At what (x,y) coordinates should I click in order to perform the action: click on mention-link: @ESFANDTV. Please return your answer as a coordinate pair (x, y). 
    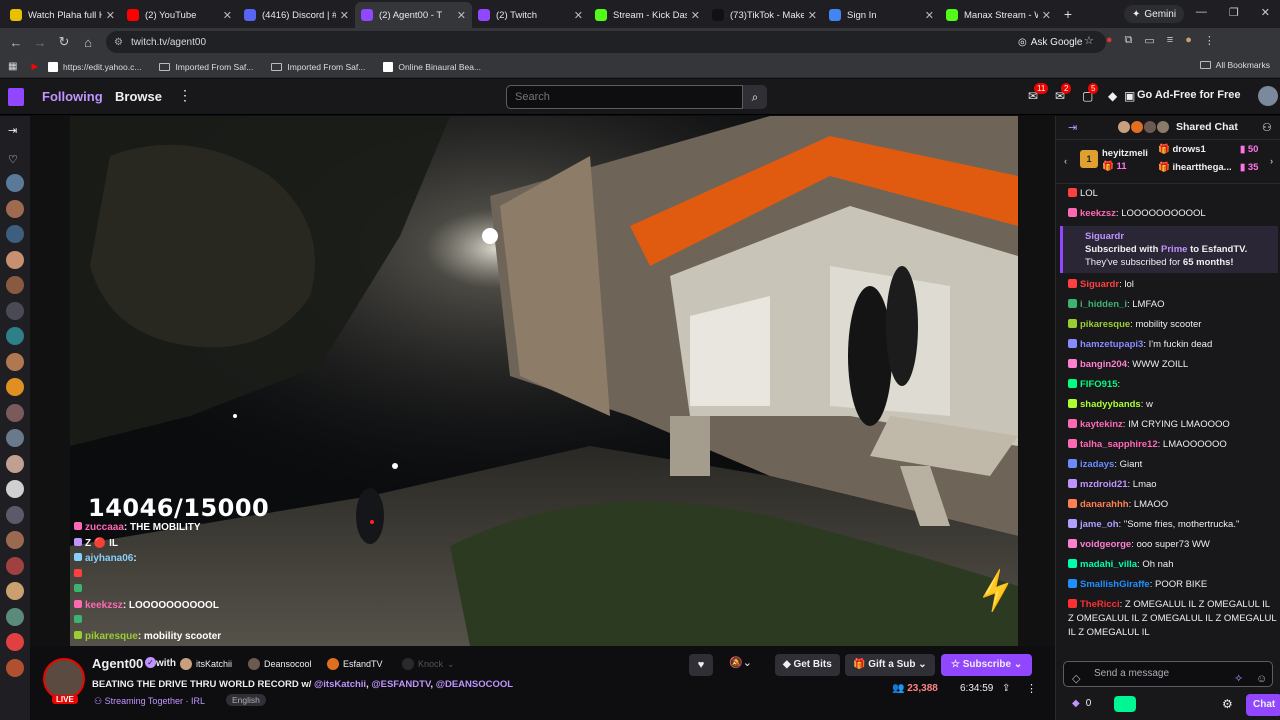
    Looking at the image, I should click on (400, 684).